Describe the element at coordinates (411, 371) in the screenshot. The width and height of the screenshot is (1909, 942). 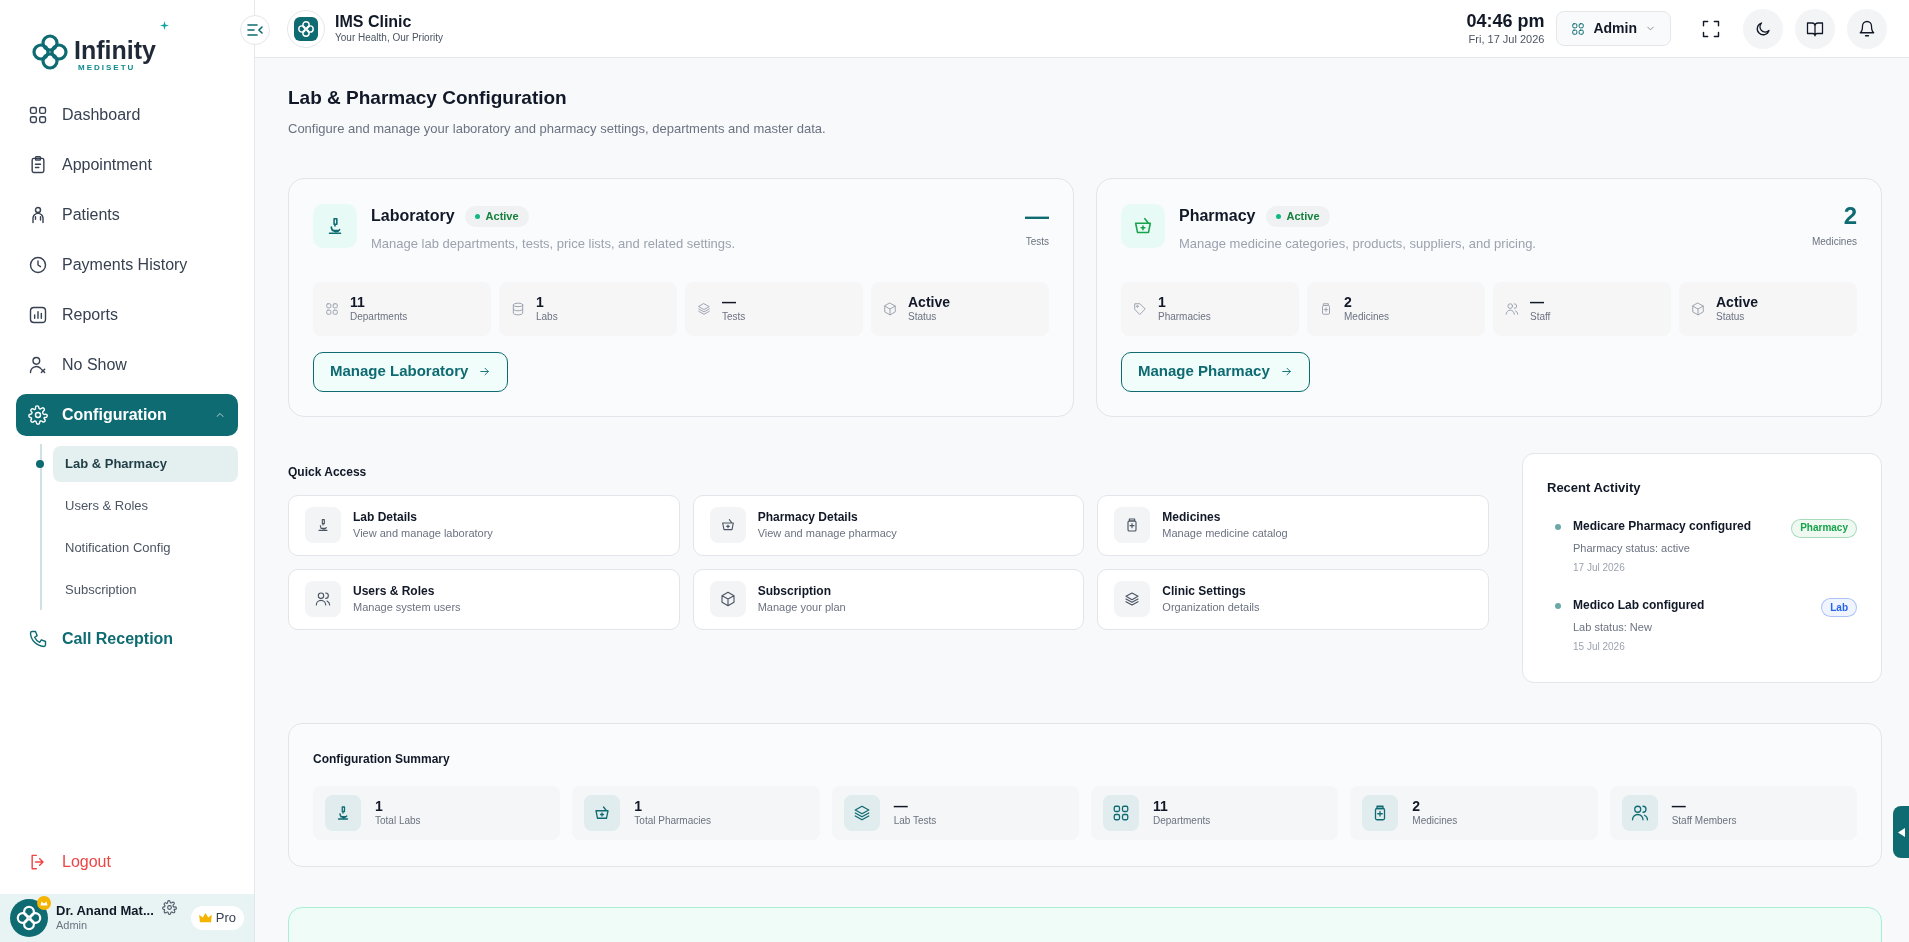
I see `manage-button: Manage Laboratory` at that location.